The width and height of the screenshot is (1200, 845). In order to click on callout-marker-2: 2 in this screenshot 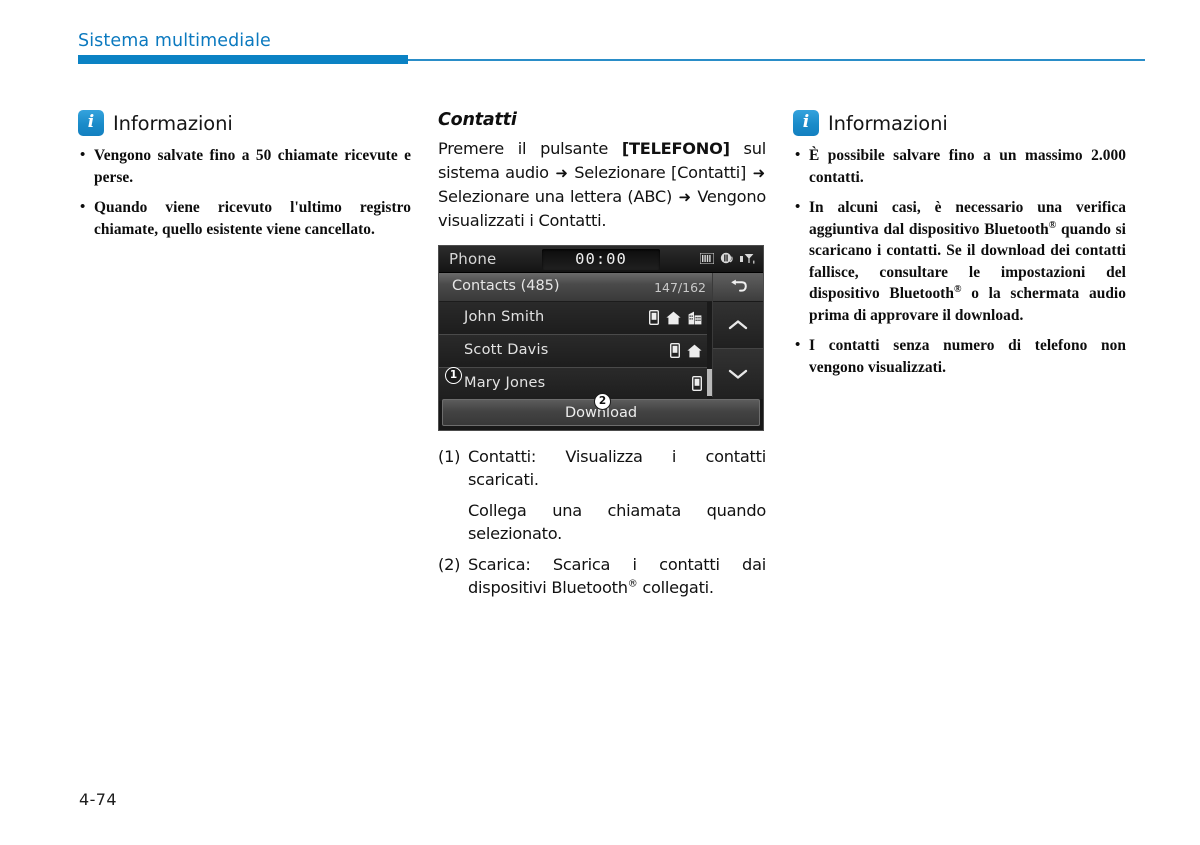, I will do `click(602, 401)`.